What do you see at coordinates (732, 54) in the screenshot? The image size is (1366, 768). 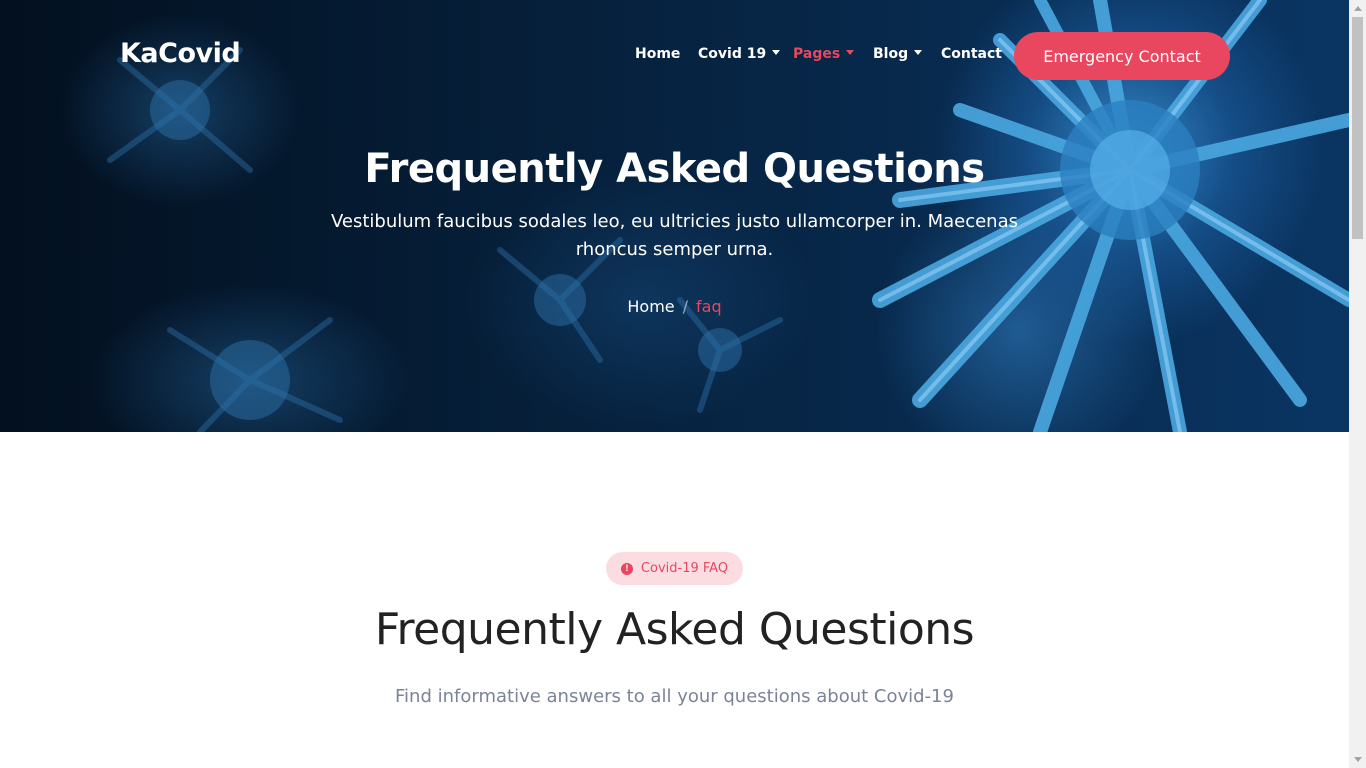 I see `nav-label-covid19: Covid 19` at bounding box center [732, 54].